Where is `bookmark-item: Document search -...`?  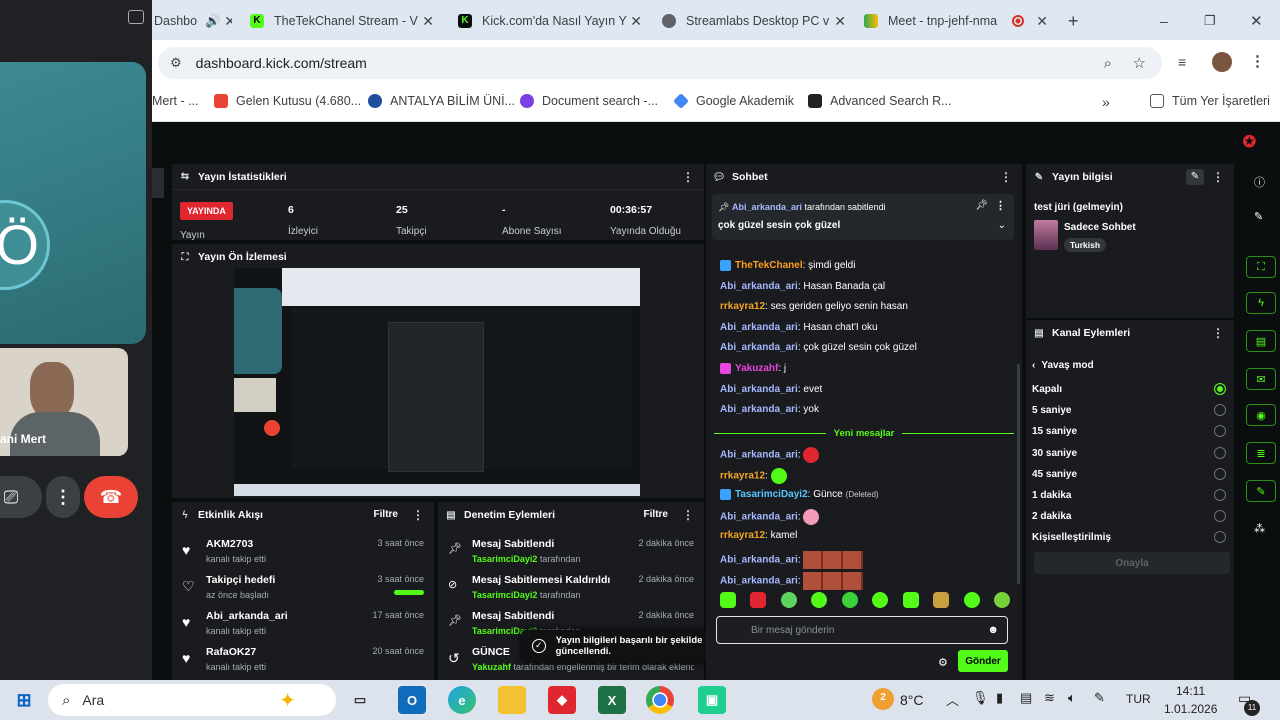
bookmark-item: Document search -... is located at coordinates (589, 101).